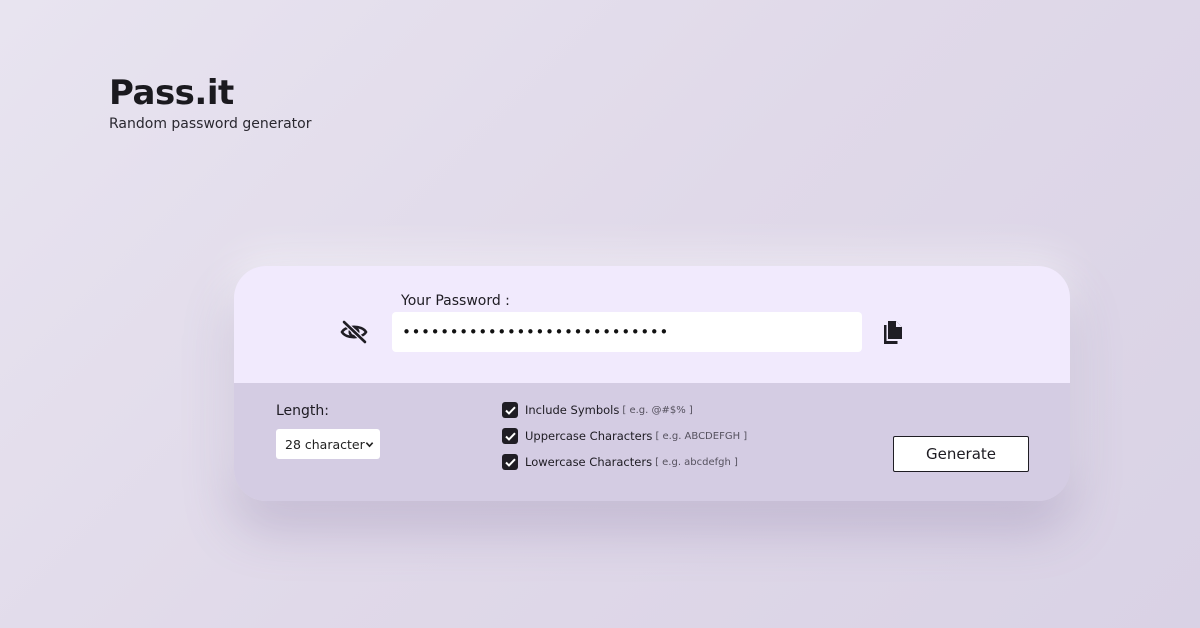  Describe the element at coordinates (961, 454) in the screenshot. I see `generate-button: Generate` at that location.